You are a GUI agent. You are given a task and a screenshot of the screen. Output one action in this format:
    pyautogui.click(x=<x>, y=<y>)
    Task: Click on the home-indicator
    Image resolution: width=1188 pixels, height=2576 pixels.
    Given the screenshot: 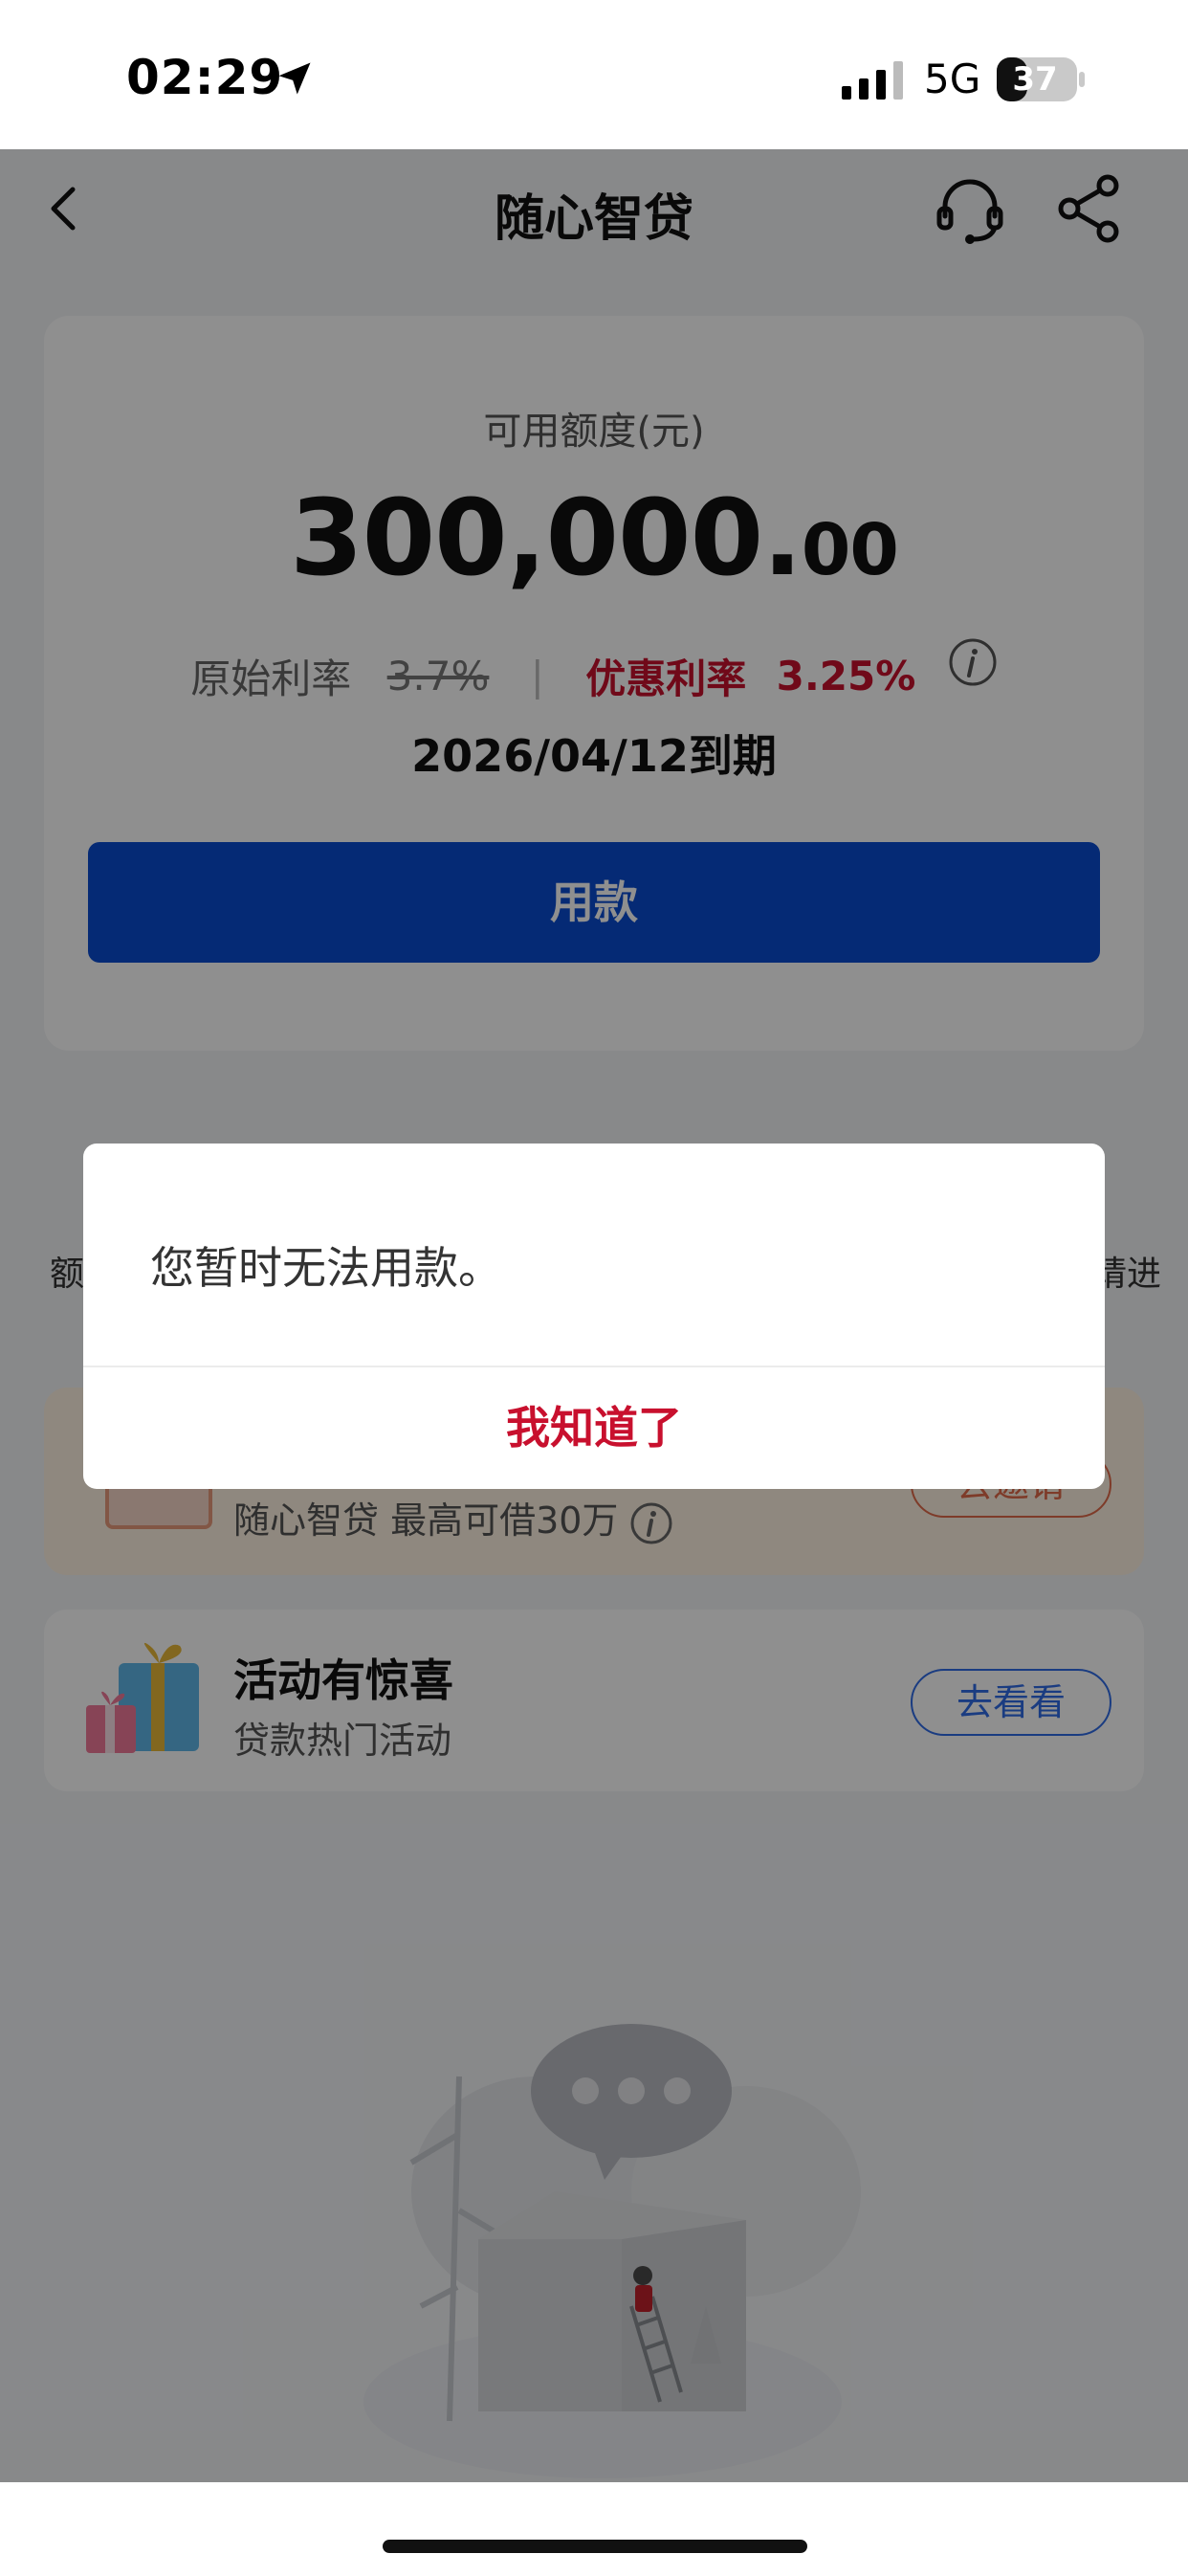 What is the action you would take?
    pyautogui.click(x=595, y=2546)
    